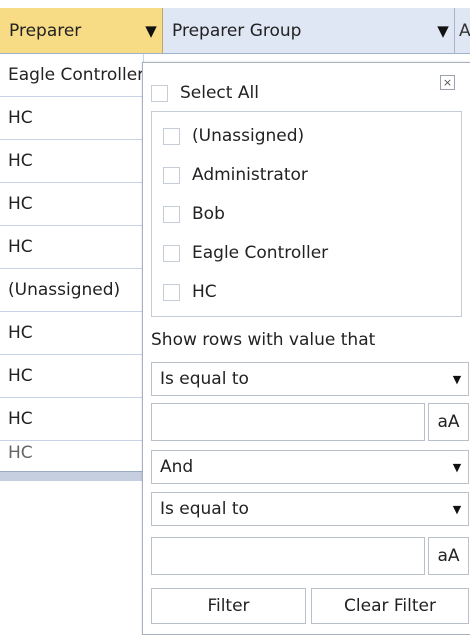 The image size is (470, 635). I want to click on option-label: HC, so click(204, 292).